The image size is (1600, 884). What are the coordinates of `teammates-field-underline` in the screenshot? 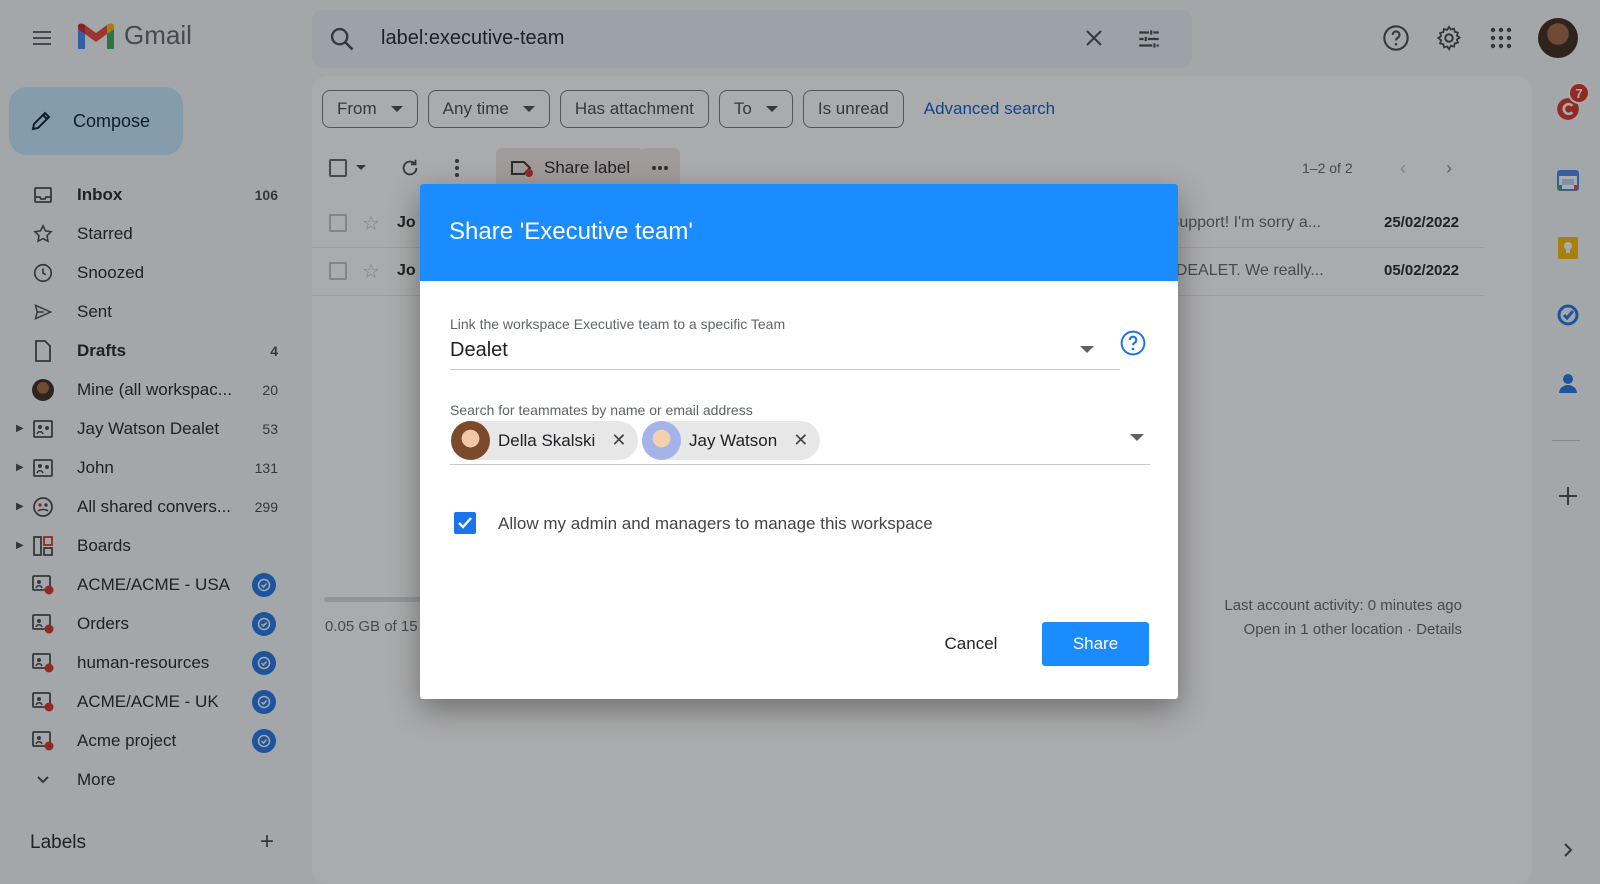 It's located at (800, 464).